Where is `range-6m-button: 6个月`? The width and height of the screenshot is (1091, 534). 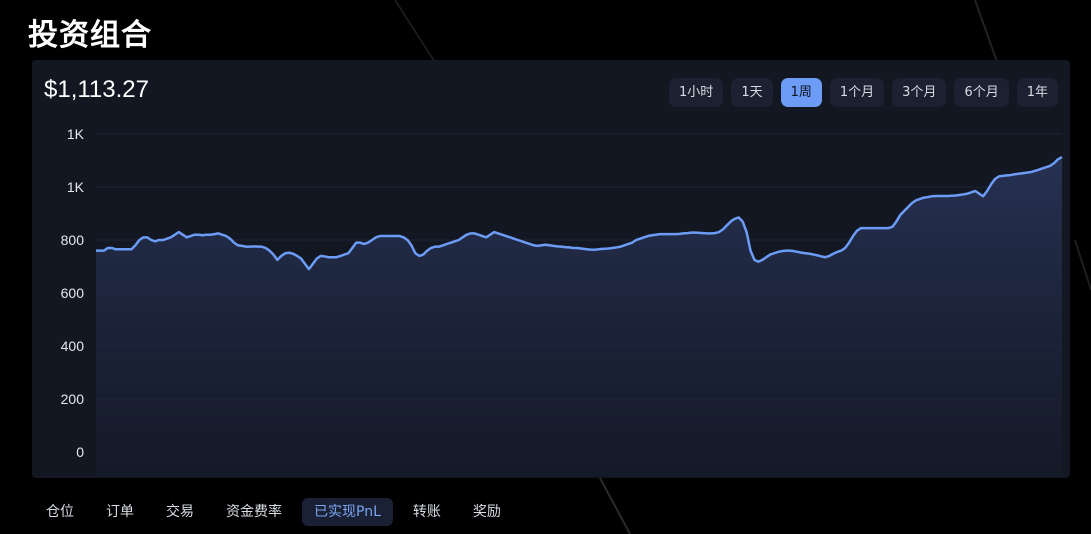
range-6m-button: 6个月 is located at coordinates (981, 92).